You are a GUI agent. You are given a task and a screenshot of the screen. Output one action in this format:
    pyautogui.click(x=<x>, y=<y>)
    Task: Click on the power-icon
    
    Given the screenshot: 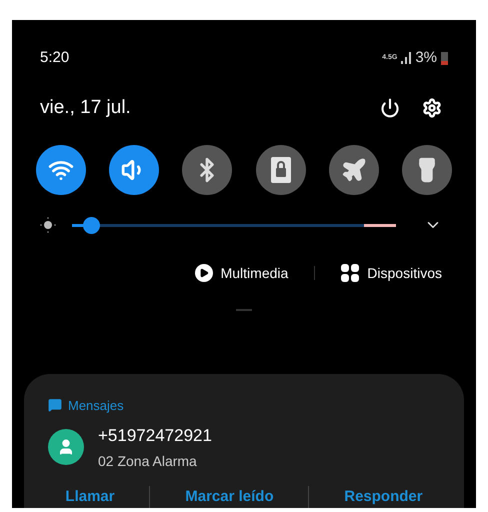 What is the action you would take?
    pyautogui.click(x=390, y=108)
    